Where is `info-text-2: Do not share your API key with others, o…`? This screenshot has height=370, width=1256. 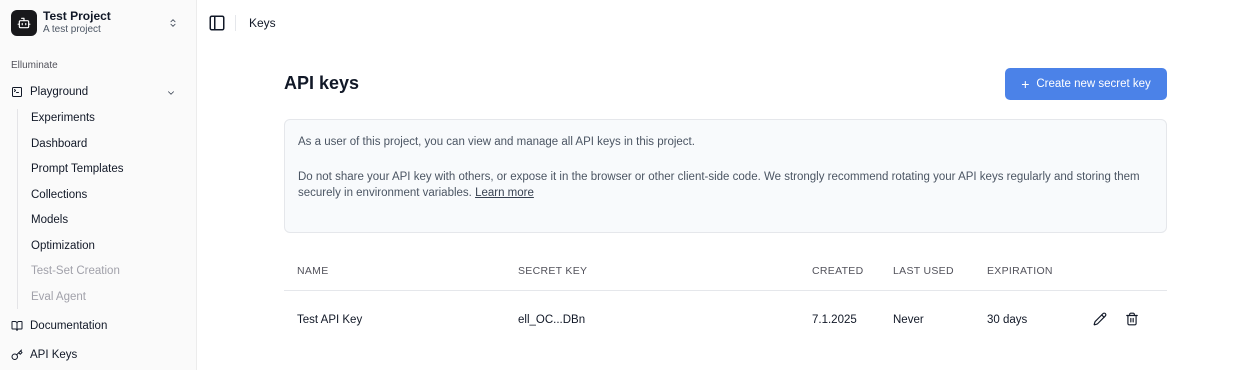
info-text-2: Do not share your API key with others, o… is located at coordinates (719, 185).